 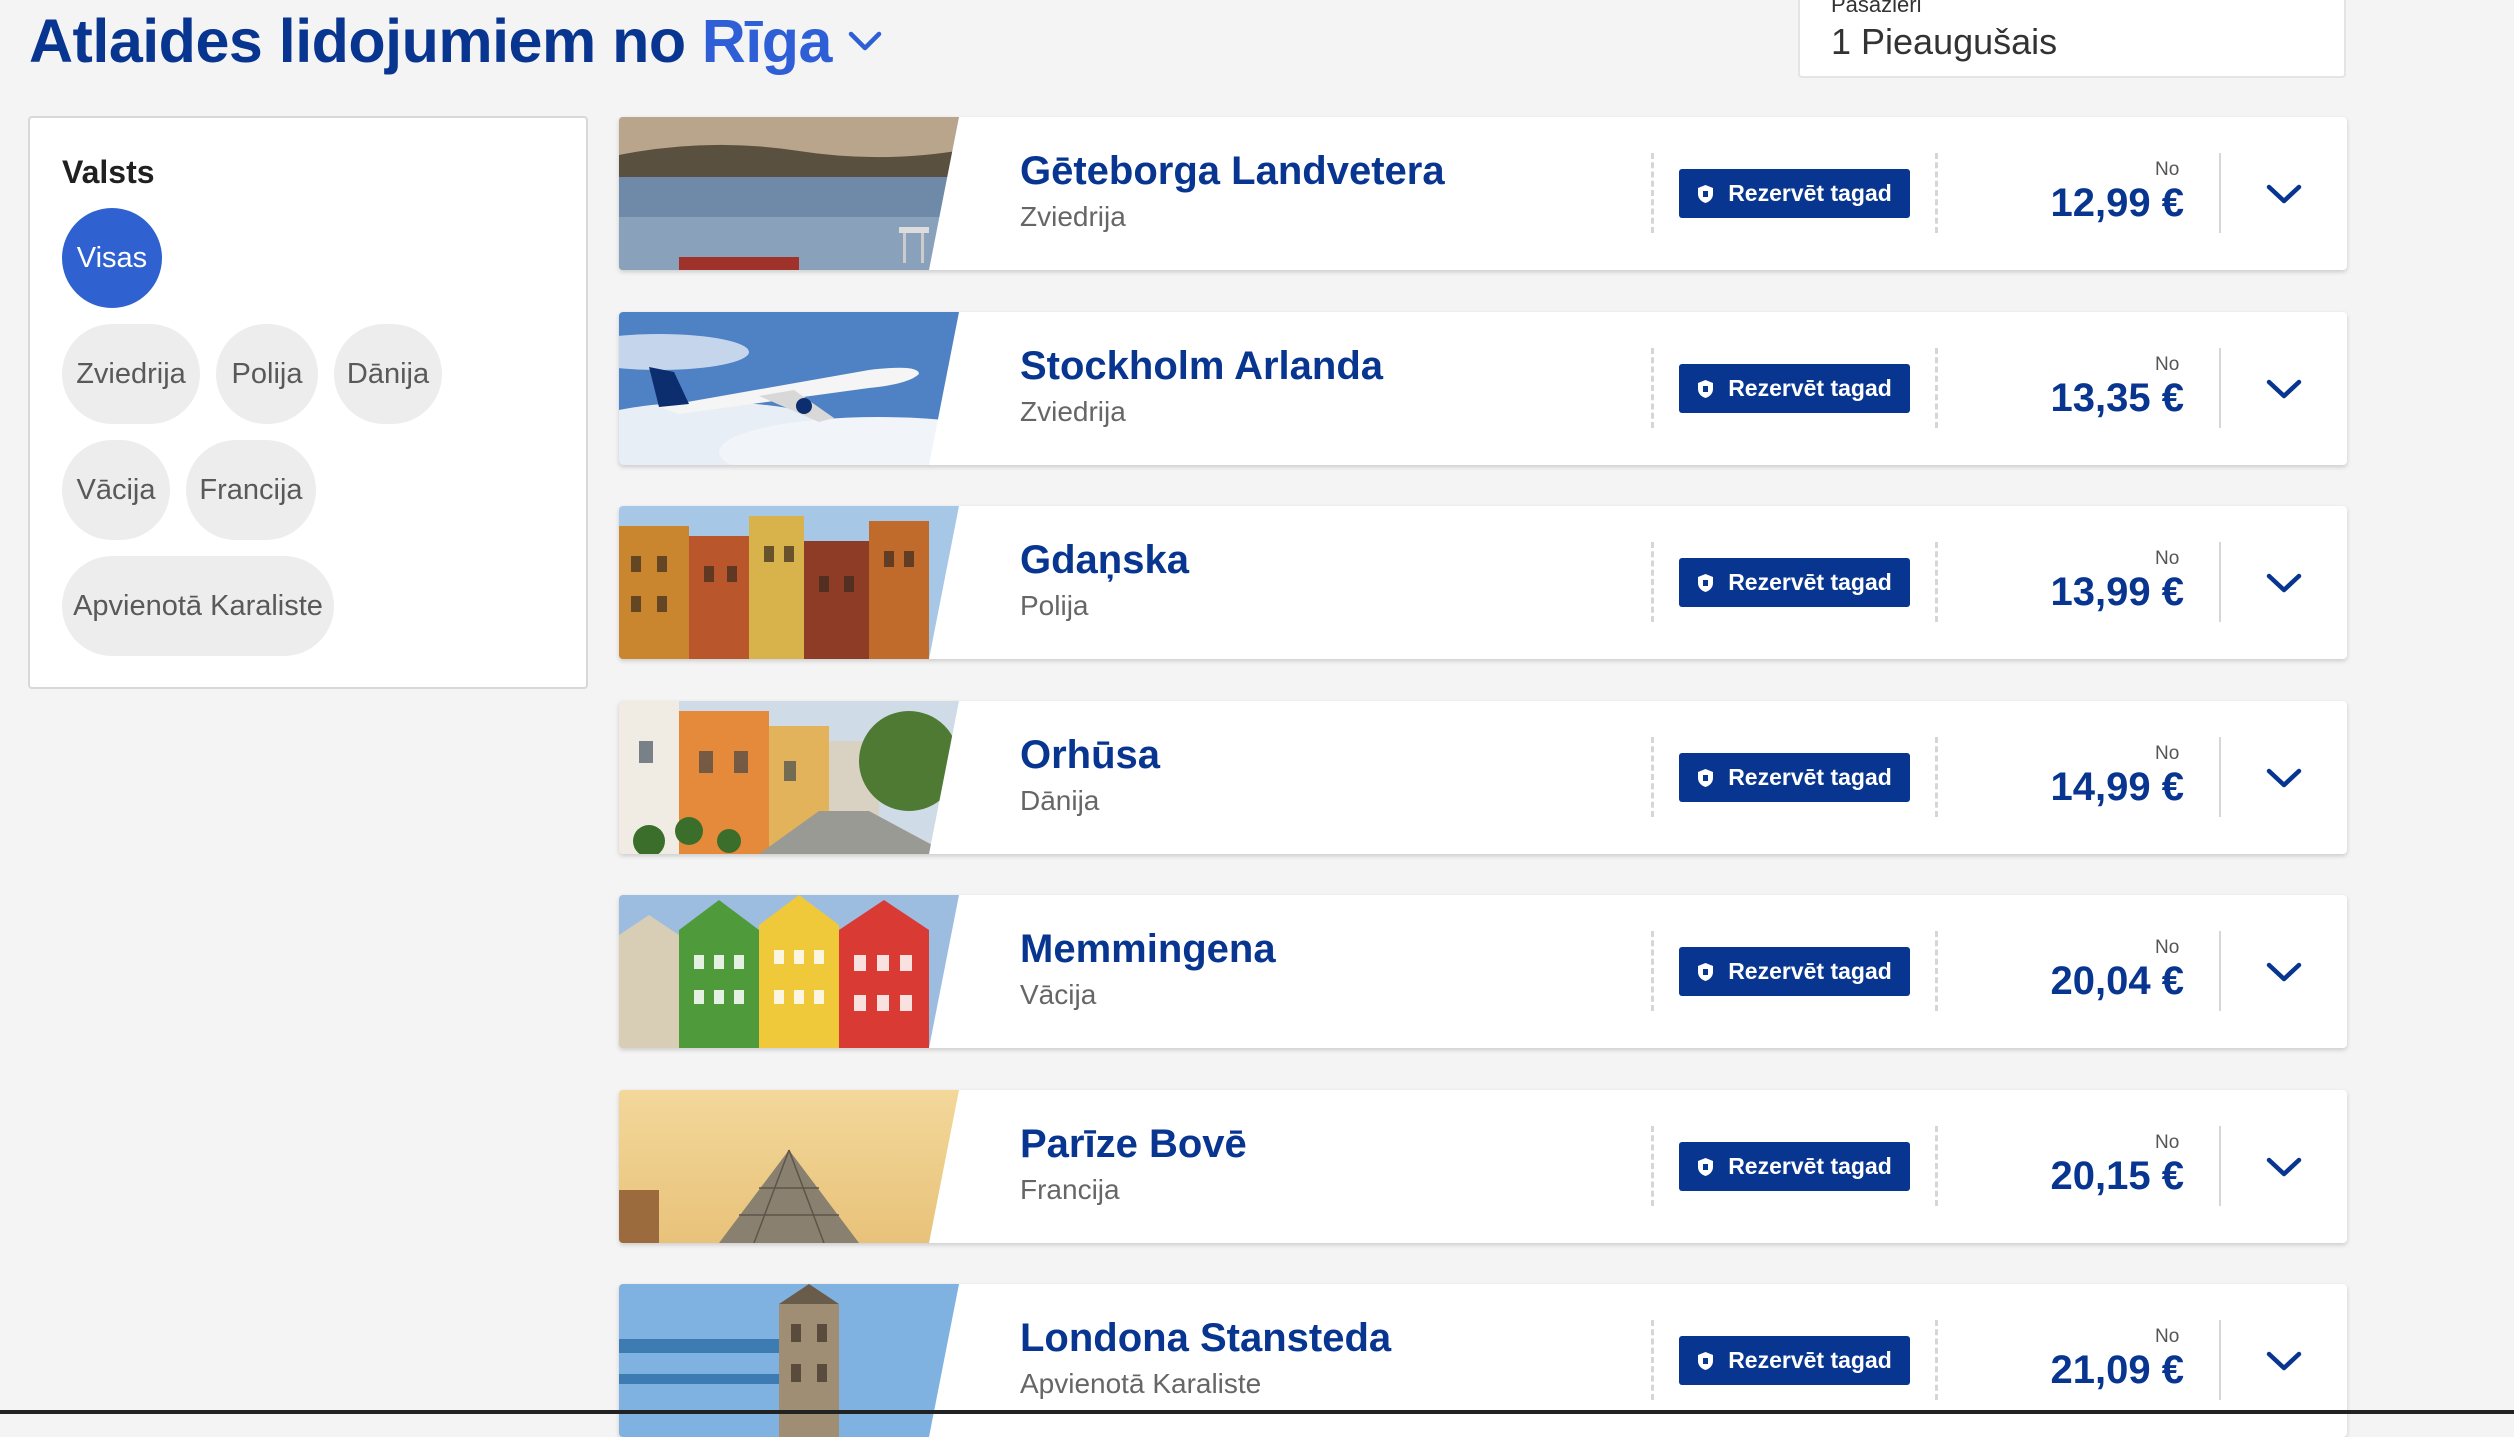 I want to click on passengers-value: 1 Pieaugušais, so click(x=1944, y=41).